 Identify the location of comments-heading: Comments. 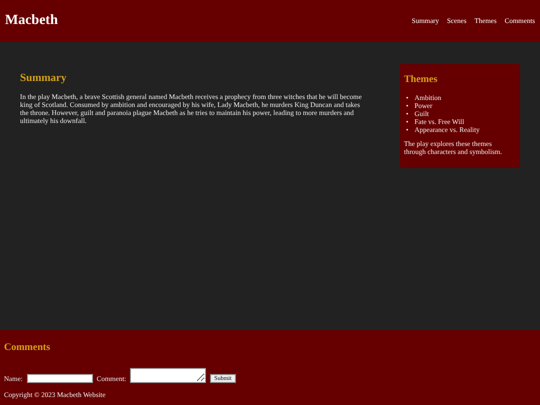
(28, 348).